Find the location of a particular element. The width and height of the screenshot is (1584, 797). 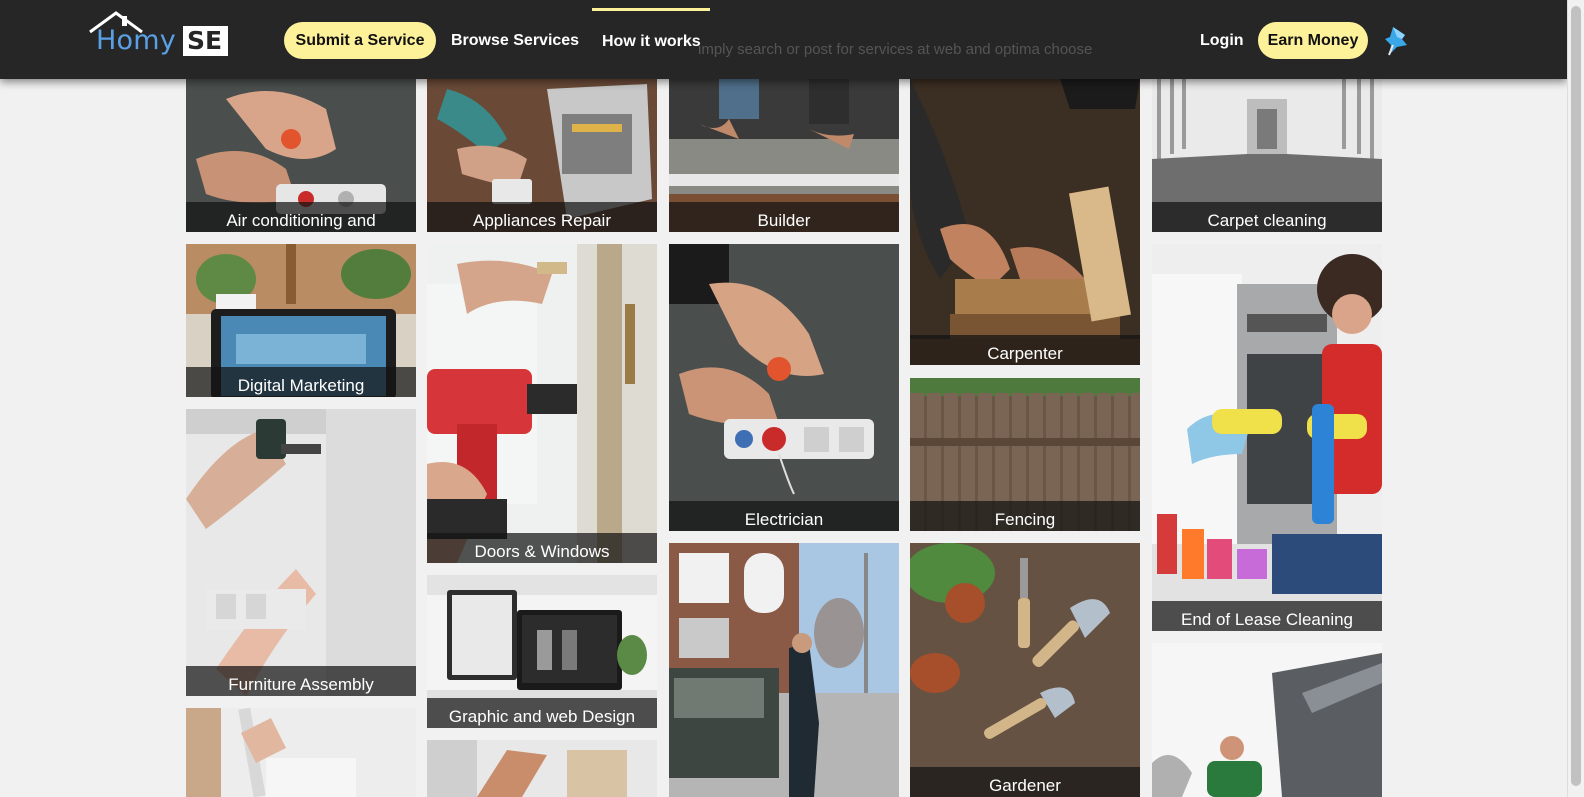

service-label: Doors & Windows is located at coordinates (542, 548).